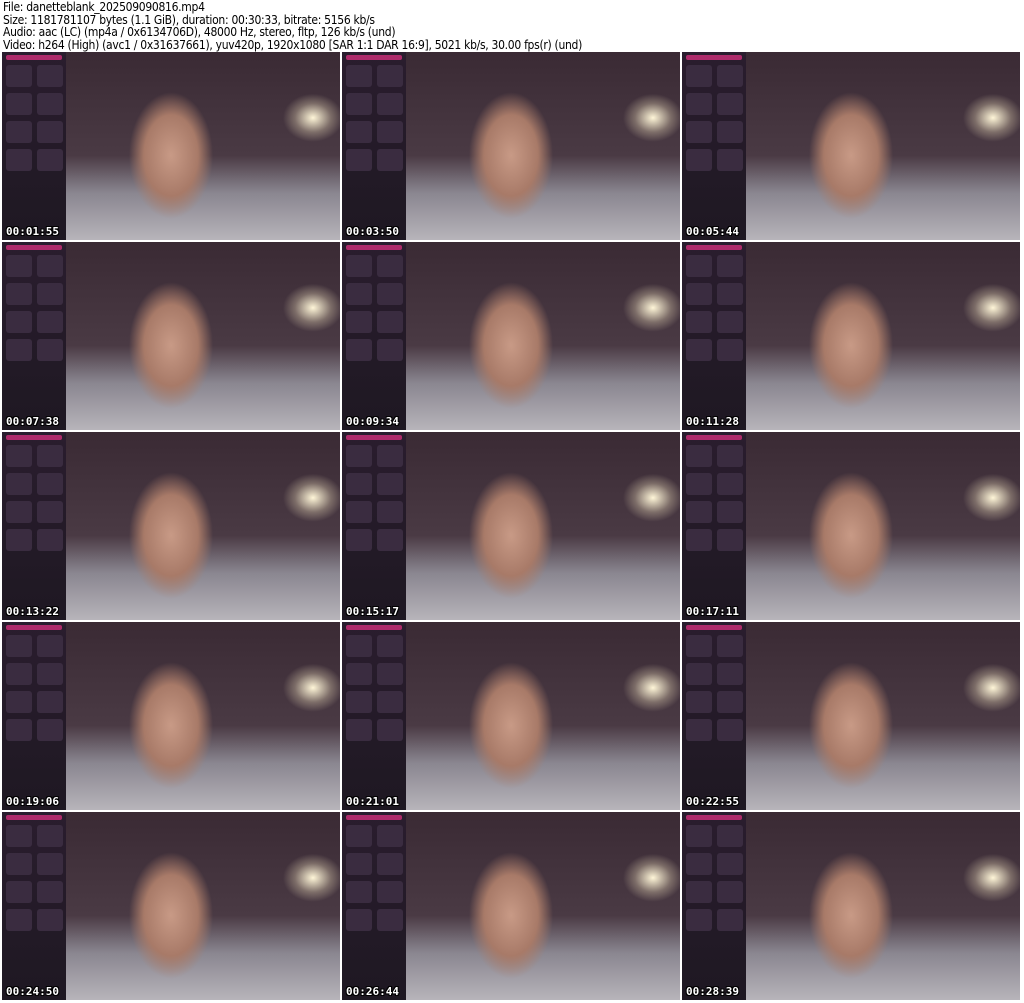 Image resolution: width=1024 pixels, height=1003 pixels. I want to click on timestamp: 00:13:22, so click(32, 611).